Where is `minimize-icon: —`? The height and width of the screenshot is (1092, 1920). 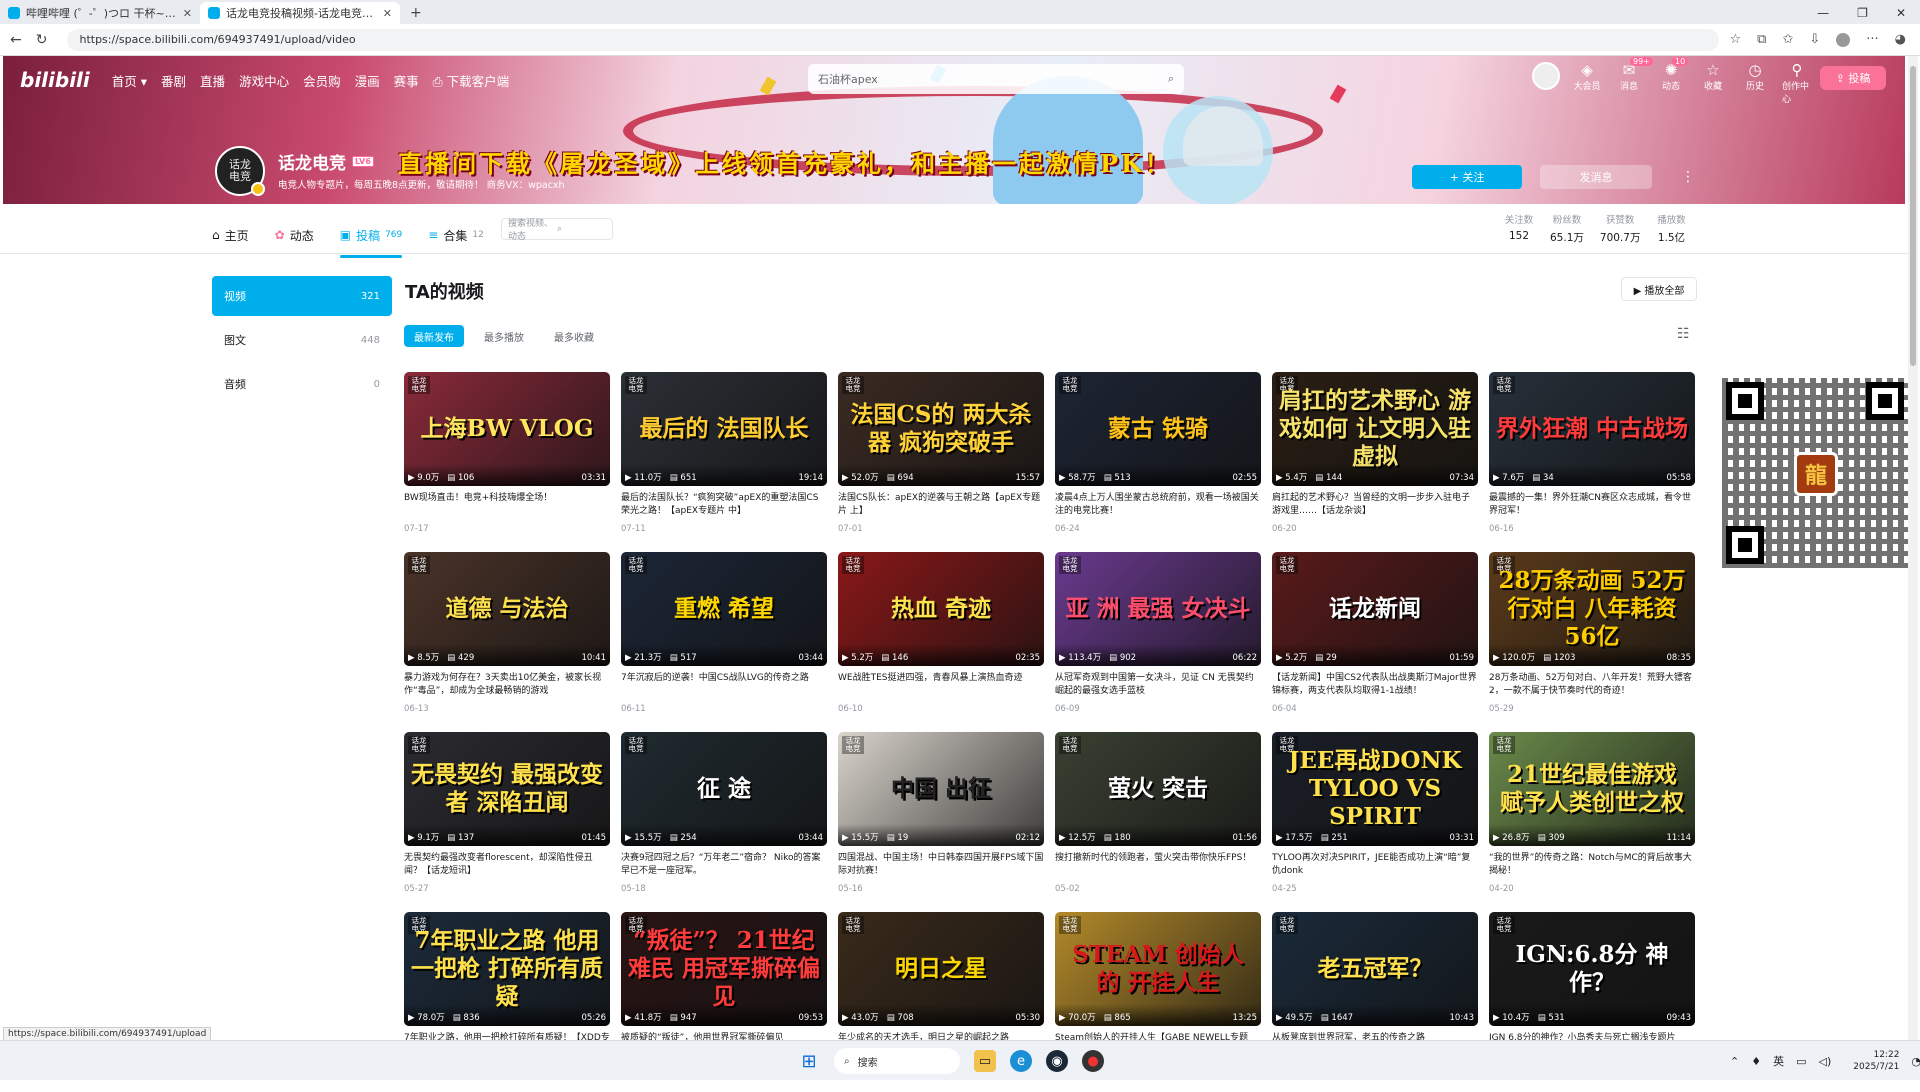
minimize-icon: — is located at coordinates (1823, 13).